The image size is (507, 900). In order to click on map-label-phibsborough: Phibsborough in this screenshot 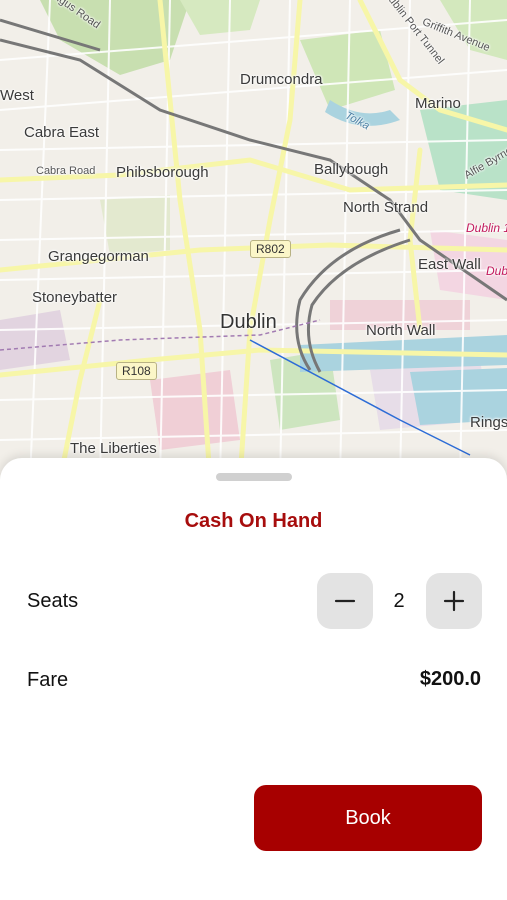, I will do `click(162, 172)`.